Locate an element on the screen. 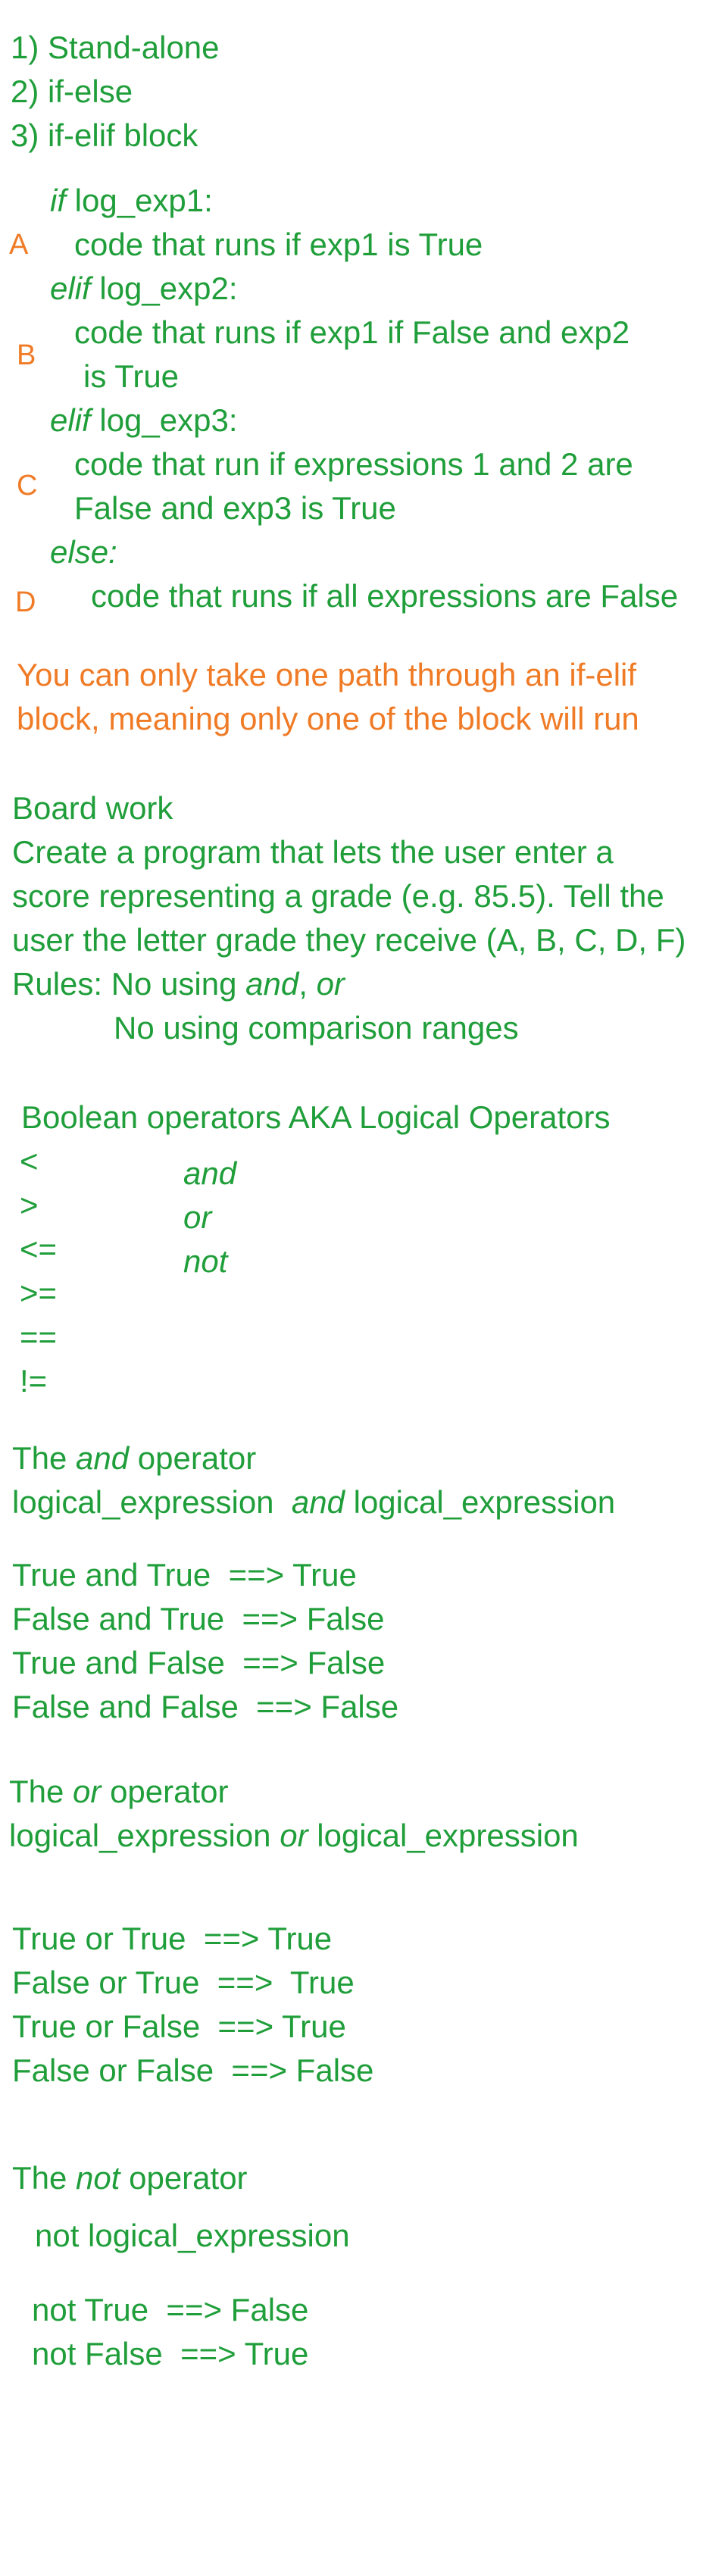  rules-and: and is located at coordinates (272, 984).